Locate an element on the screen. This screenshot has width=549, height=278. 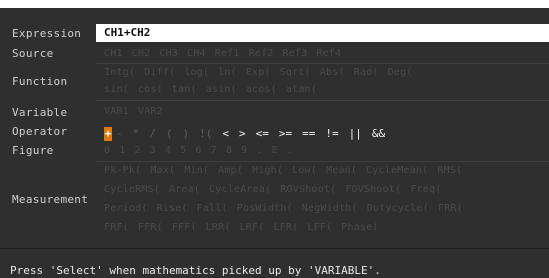
measurement-item: FOVShoot( is located at coordinates (373, 189).